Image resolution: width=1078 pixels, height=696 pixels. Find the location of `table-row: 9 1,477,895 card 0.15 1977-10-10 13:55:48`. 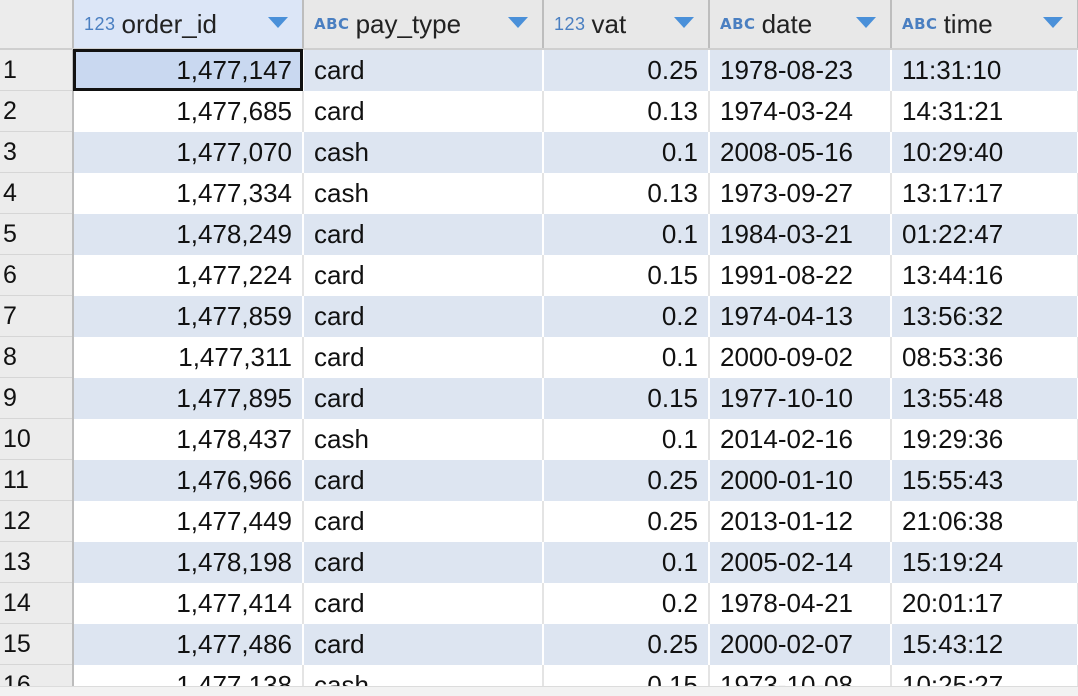

table-row: 9 1,477,895 card 0.15 1977-10-10 13:55:48 is located at coordinates (539, 398).